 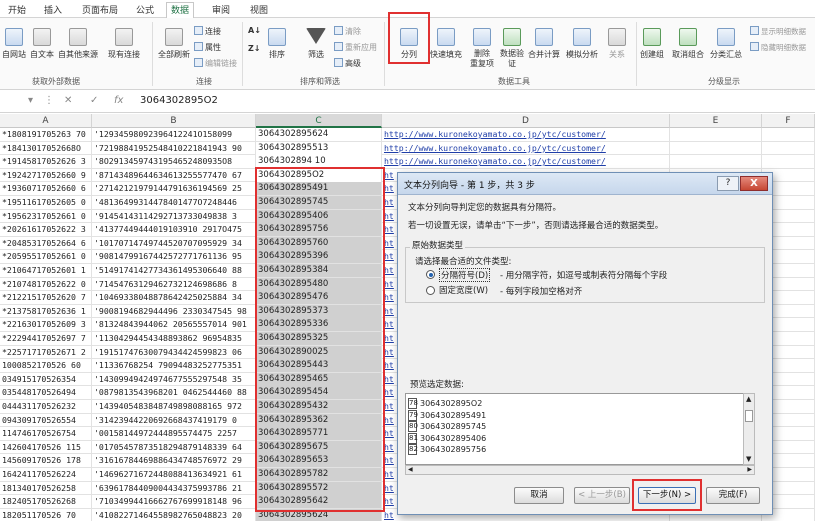 I want to click on cell-b: '8O29134597431954652480935O8, so click(x=174, y=162).